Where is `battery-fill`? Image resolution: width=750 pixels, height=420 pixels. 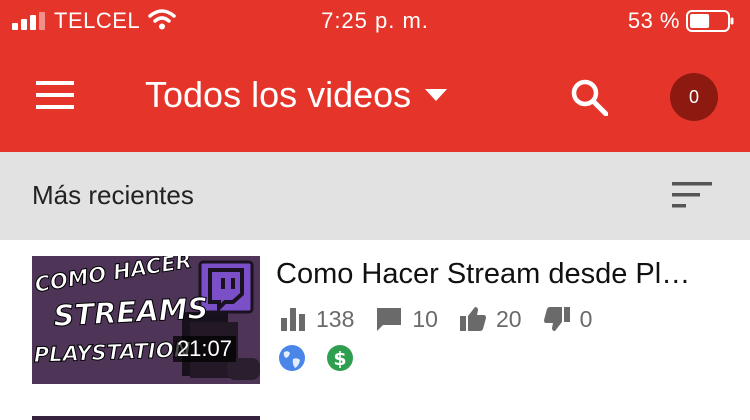
battery-fill is located at coordinates (700, 21).